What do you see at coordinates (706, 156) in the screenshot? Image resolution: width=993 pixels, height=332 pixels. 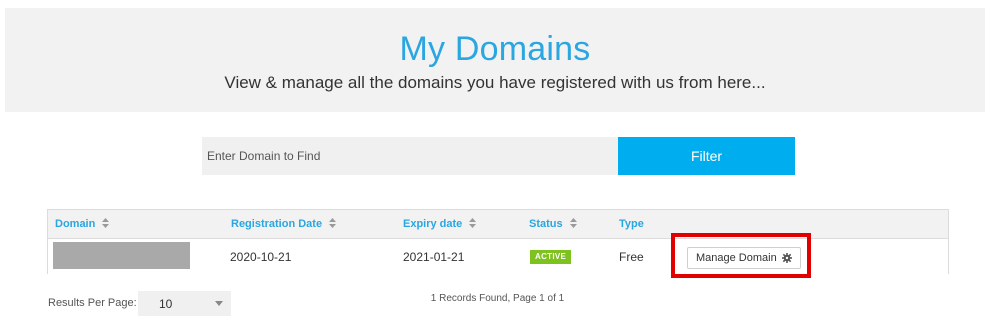 I see `filter-button: Filter` at bounding box center [706, 156].